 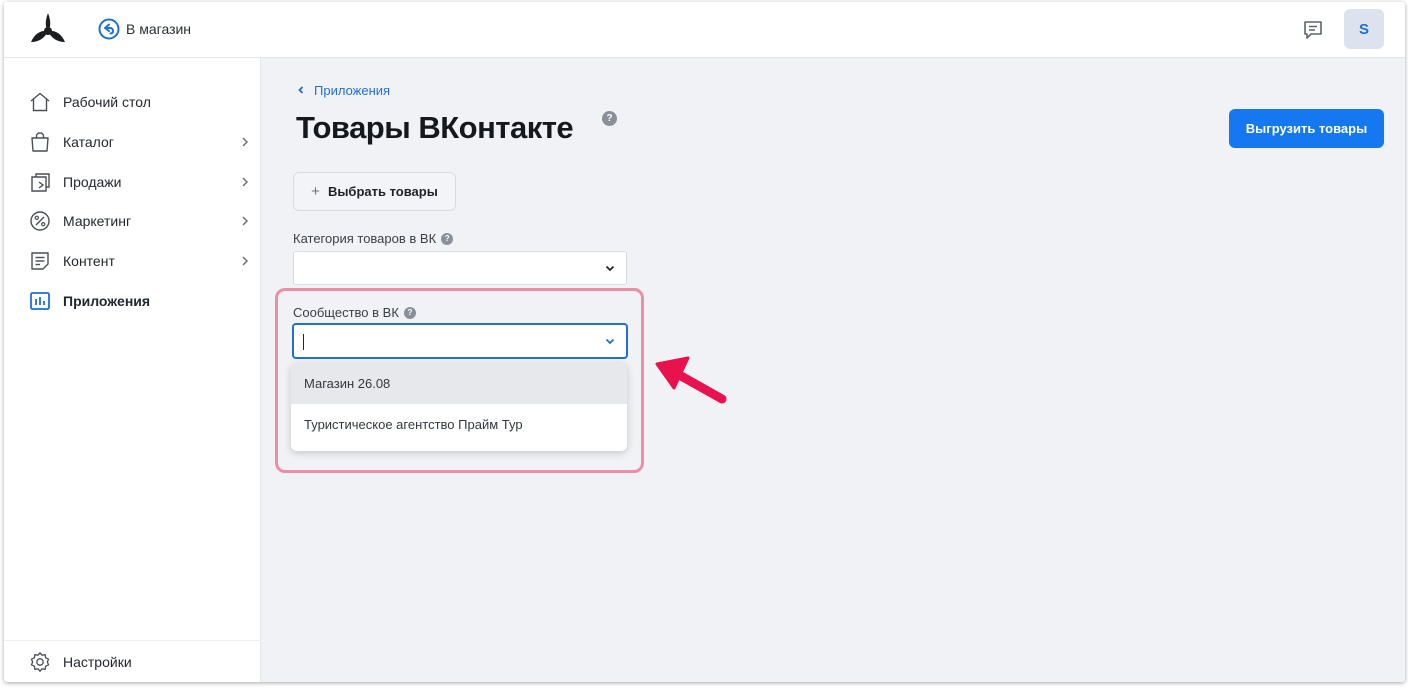 I want to click on sidebar-item-label: Контент, so click(x=89, y=261).